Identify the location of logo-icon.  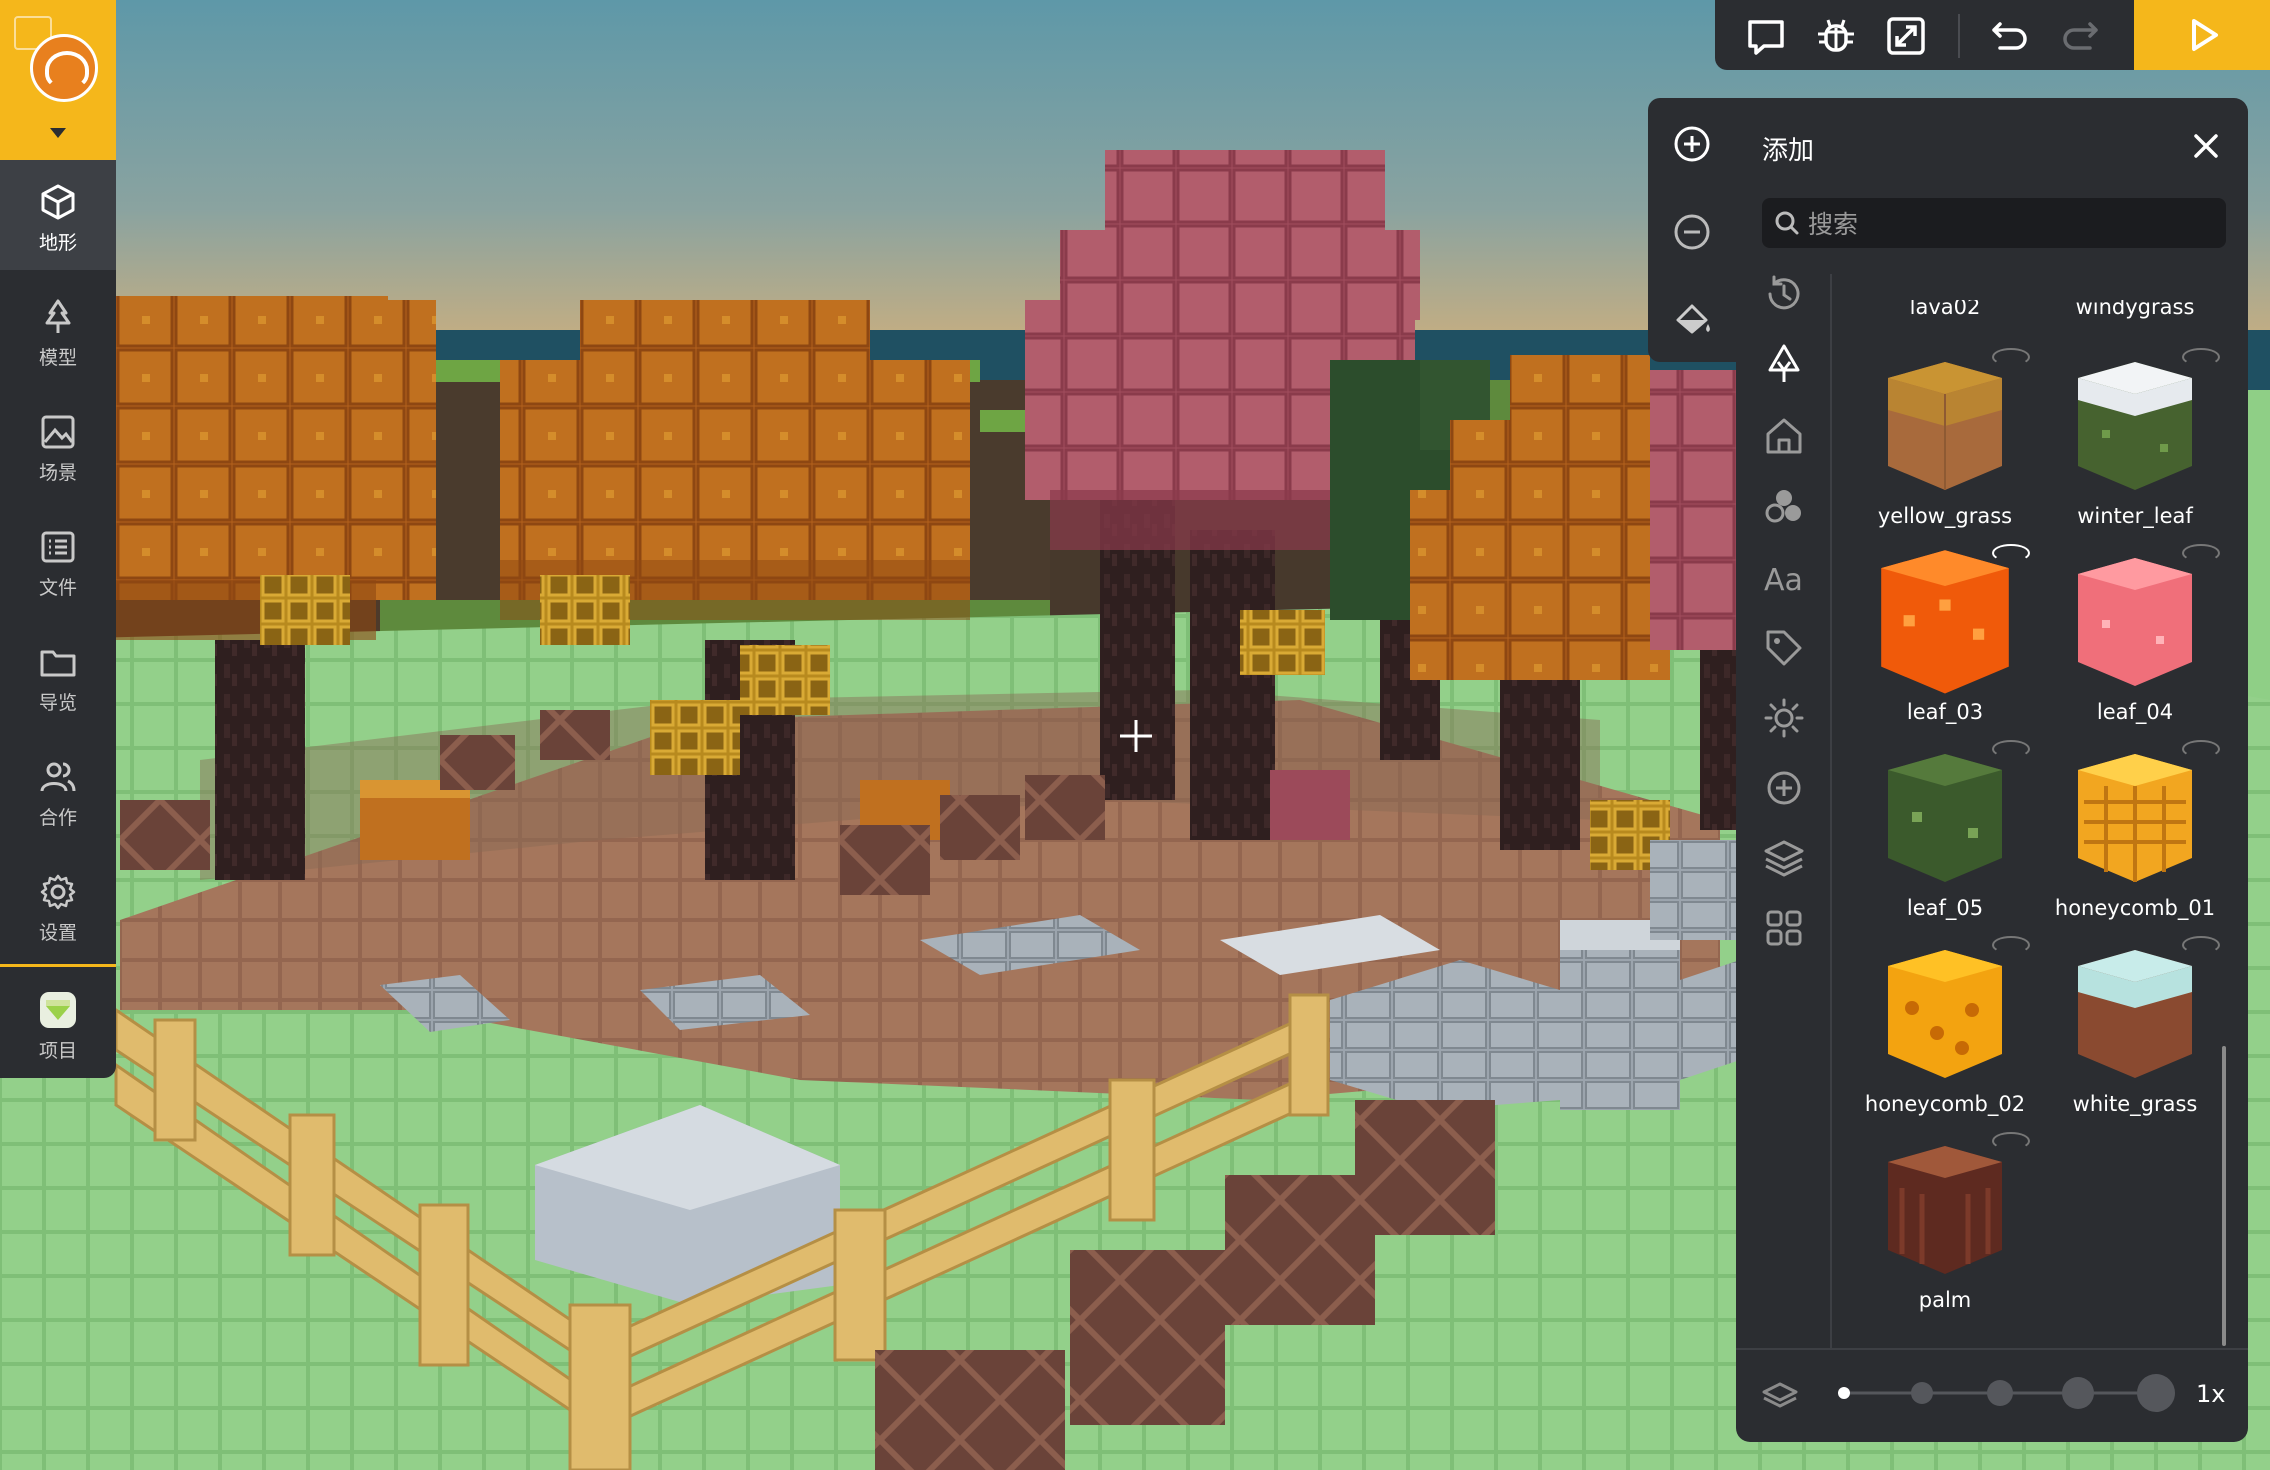
(64, 68).